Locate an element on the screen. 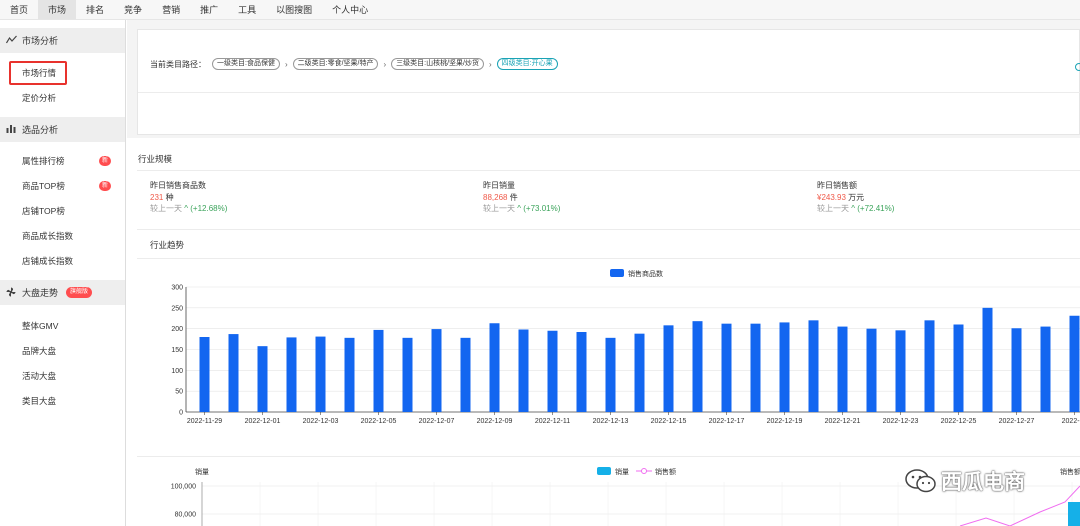  sidebar-item-overall-gmv: 整体GMV is located at coordinates (62, 325).